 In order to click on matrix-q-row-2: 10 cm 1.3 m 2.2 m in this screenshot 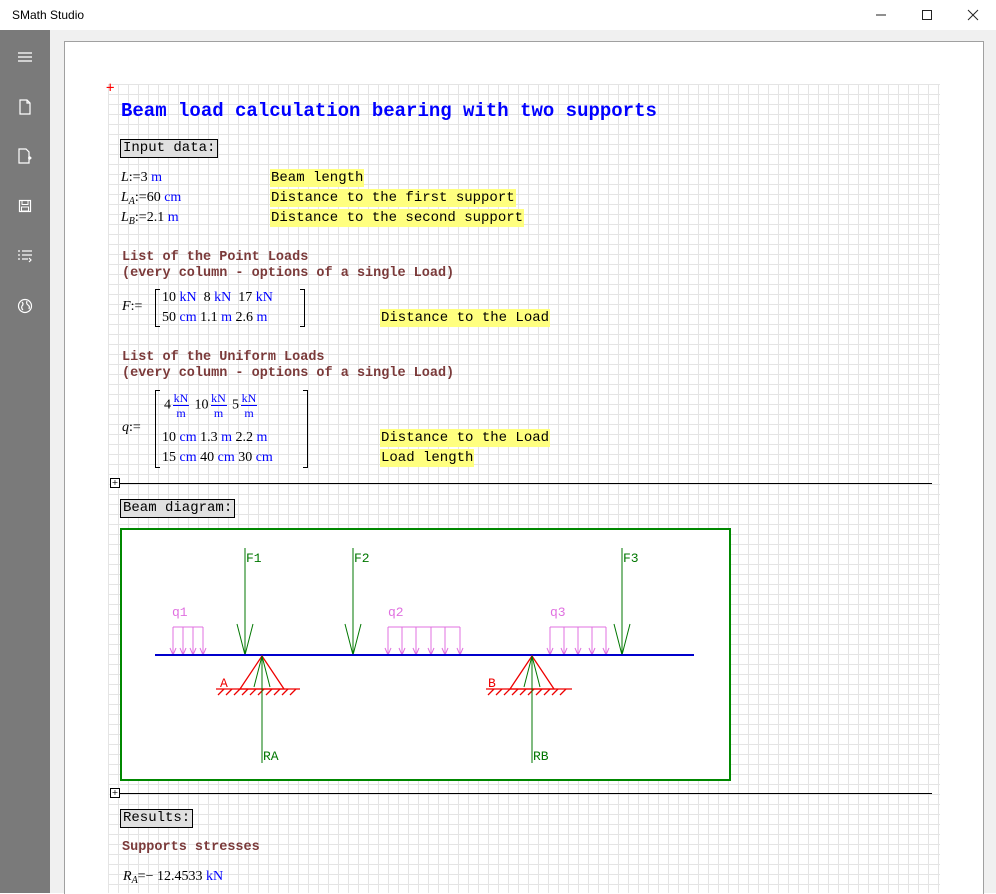, I will do `click(214, 438)`.